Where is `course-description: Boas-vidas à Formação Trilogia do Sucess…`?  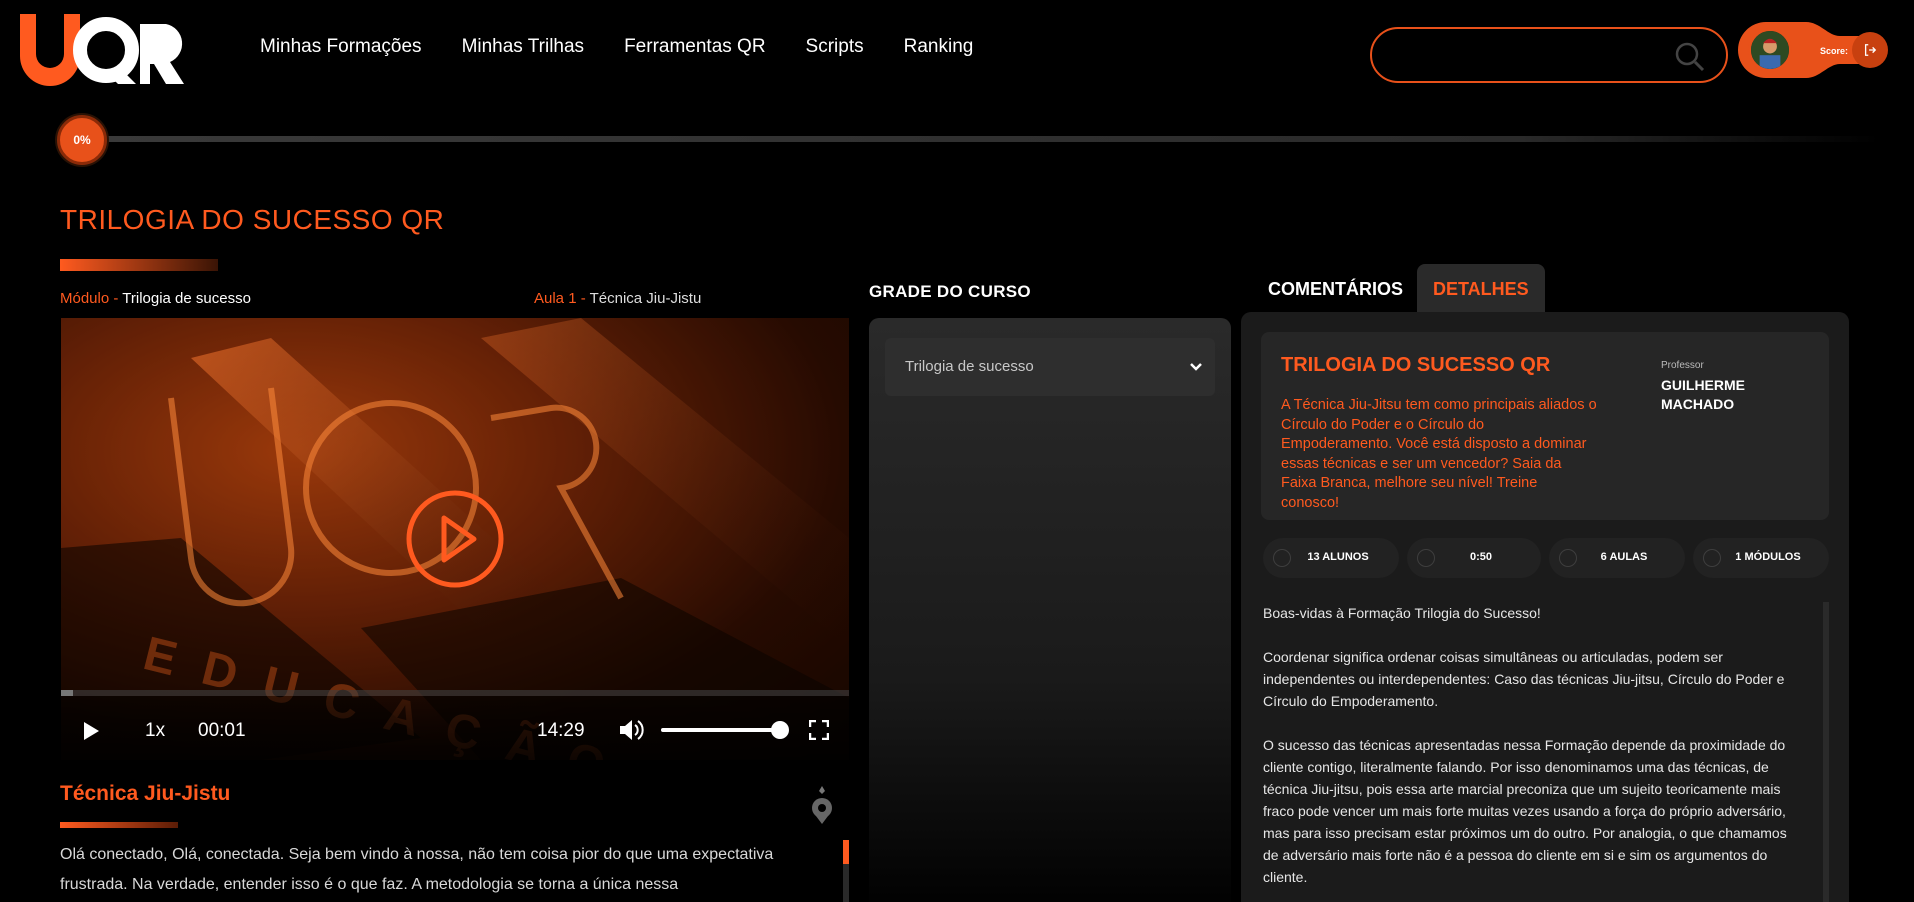
course-description: Boas-vidas à Formação Trilogia do Sucess… is located at coordinates (1533, 745).